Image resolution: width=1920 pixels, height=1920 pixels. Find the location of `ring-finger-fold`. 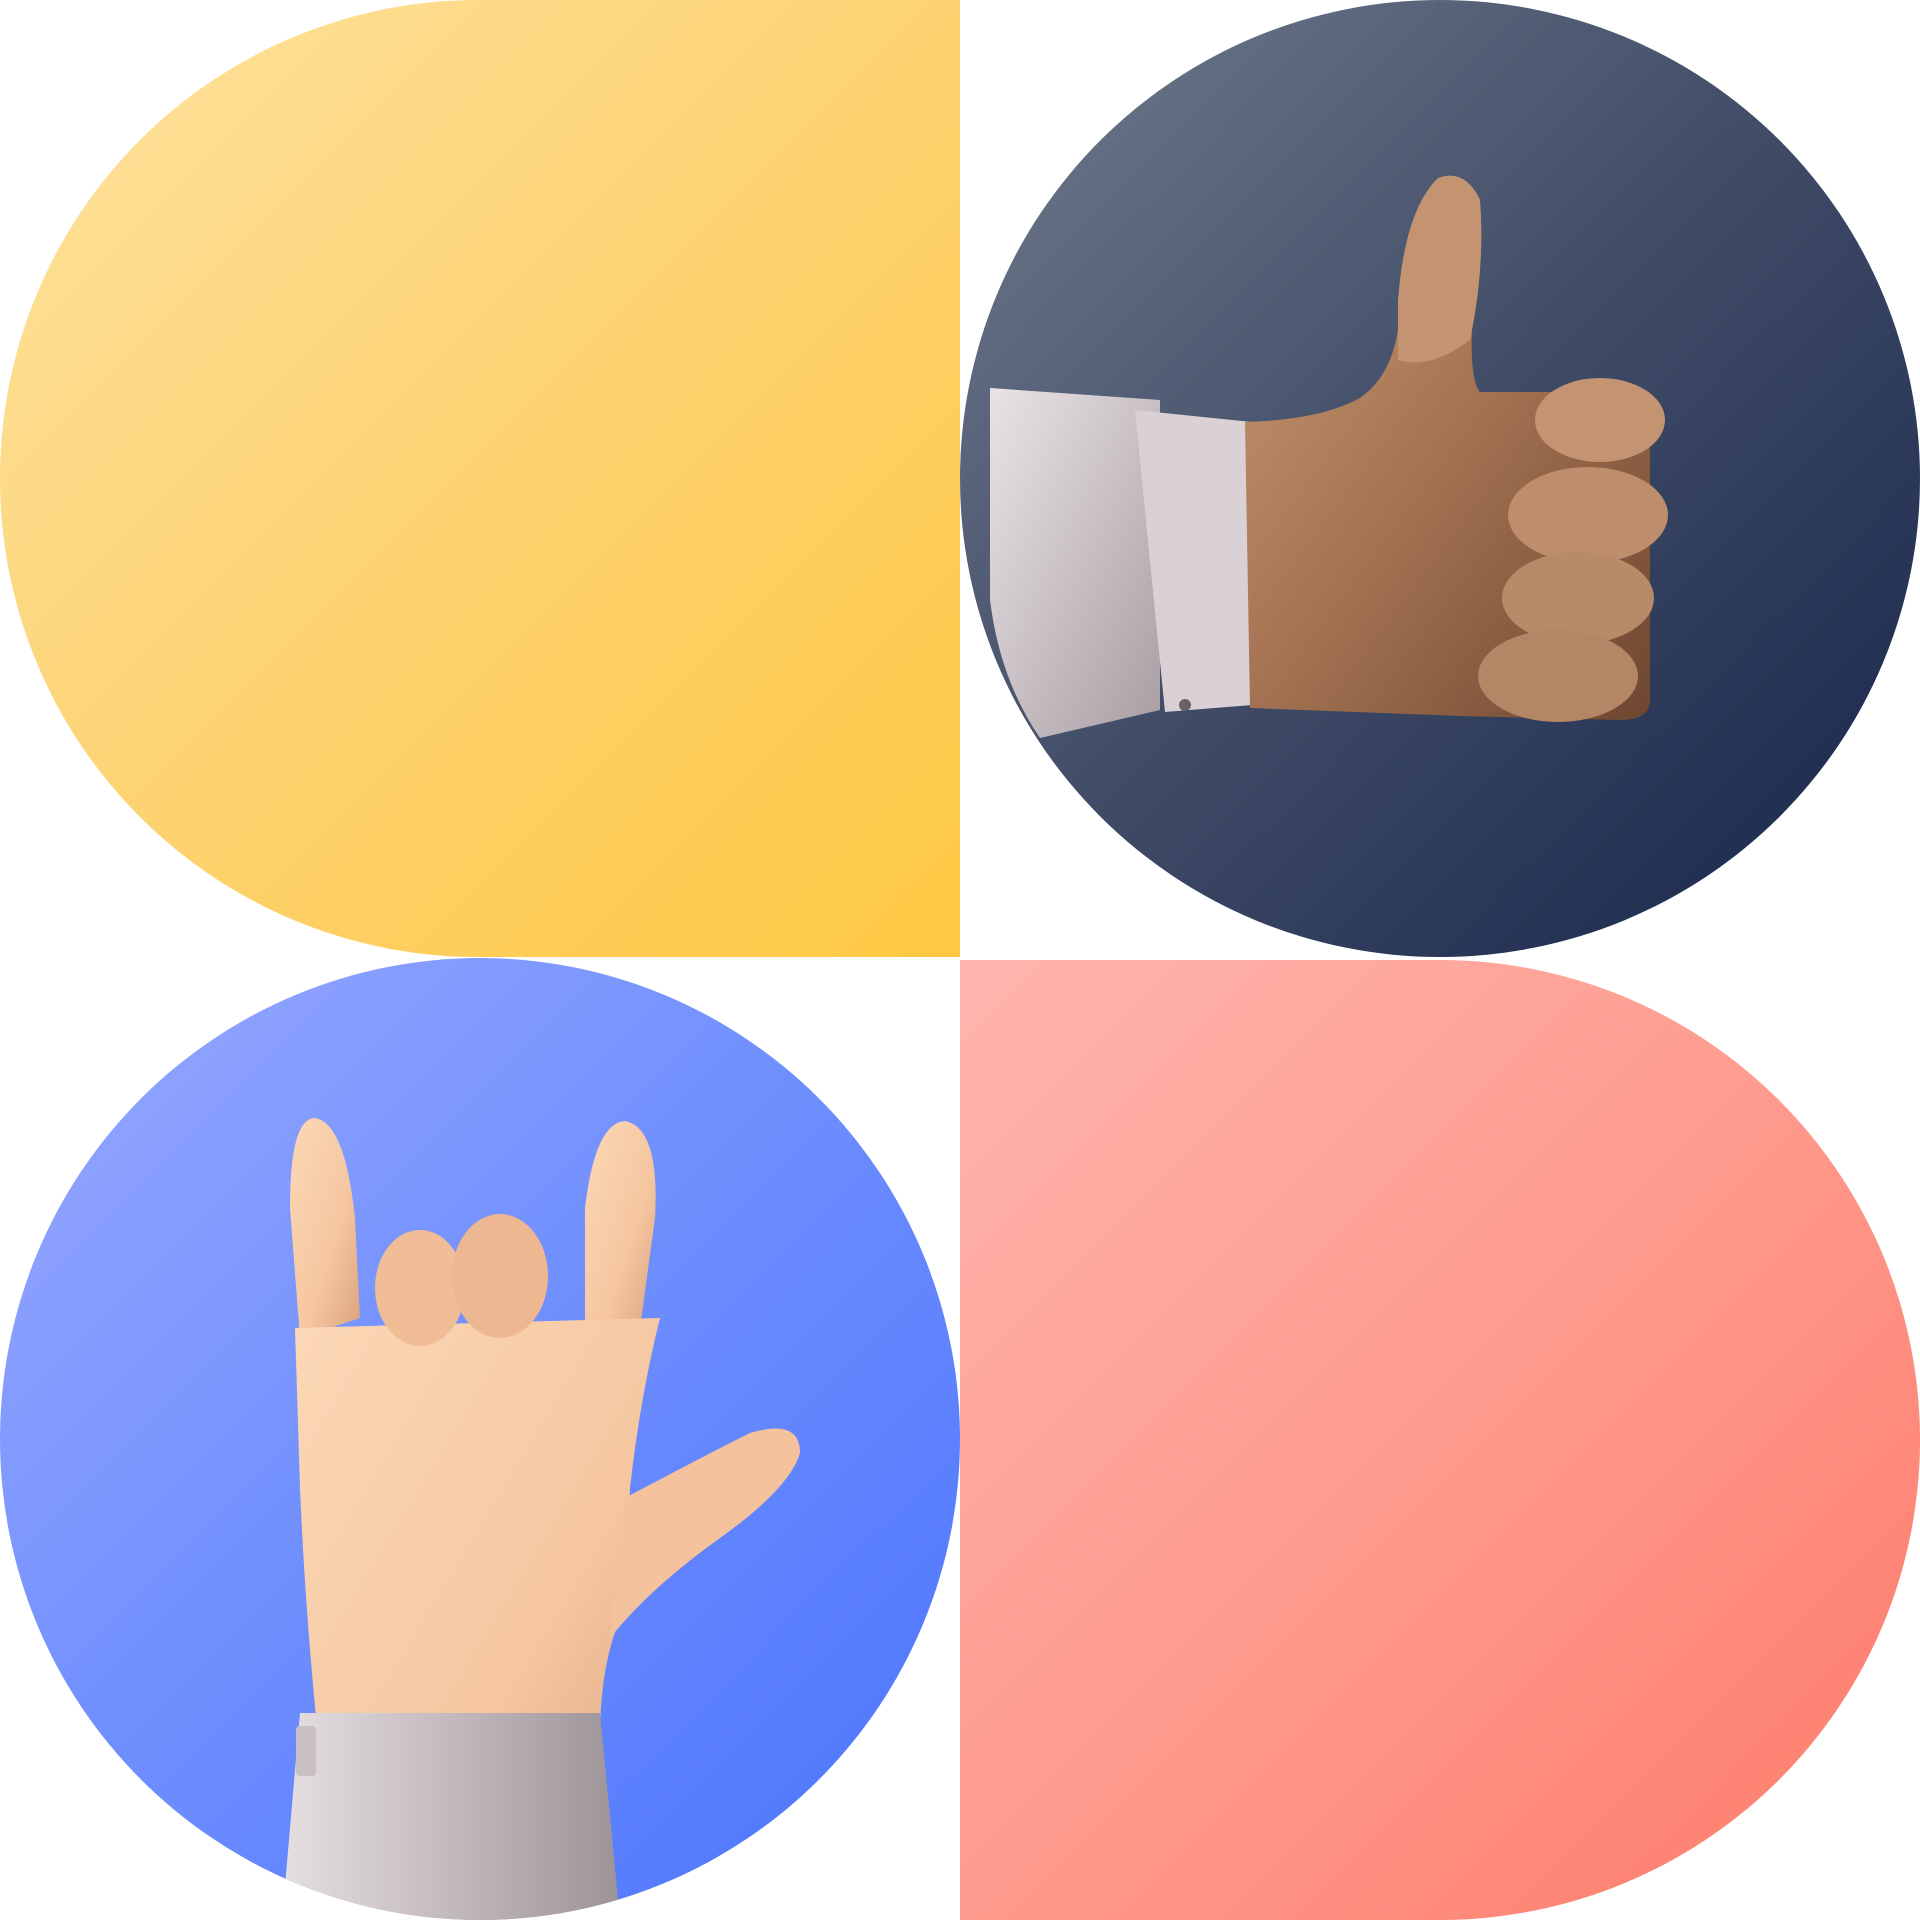

ring-finger-fold is located at coordinates (500, 1276).